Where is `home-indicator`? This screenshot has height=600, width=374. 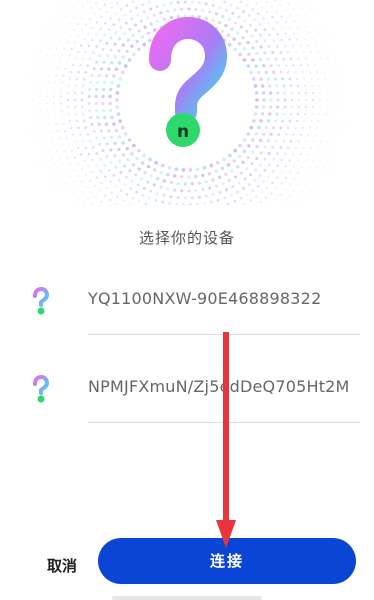 home-indicator is located at coordinates (187, 598).